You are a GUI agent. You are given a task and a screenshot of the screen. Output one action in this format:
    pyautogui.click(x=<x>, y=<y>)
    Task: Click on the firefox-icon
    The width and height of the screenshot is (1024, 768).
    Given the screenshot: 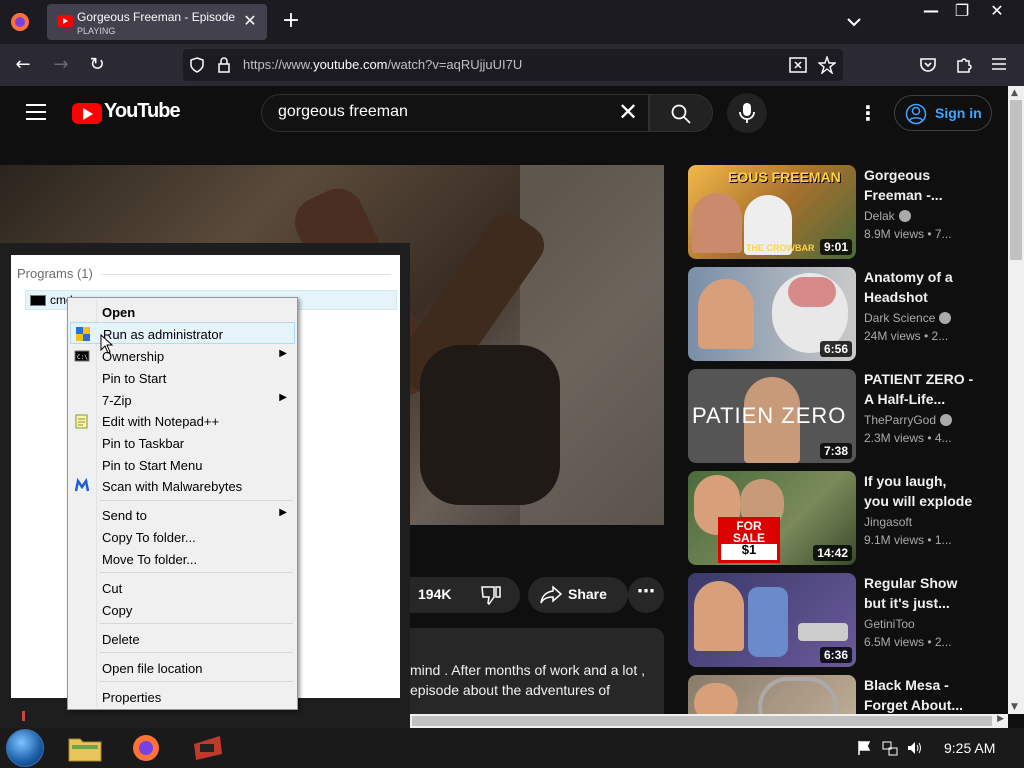 What is the action you would take?
    pyautogui.click(x=20, y=22)
    